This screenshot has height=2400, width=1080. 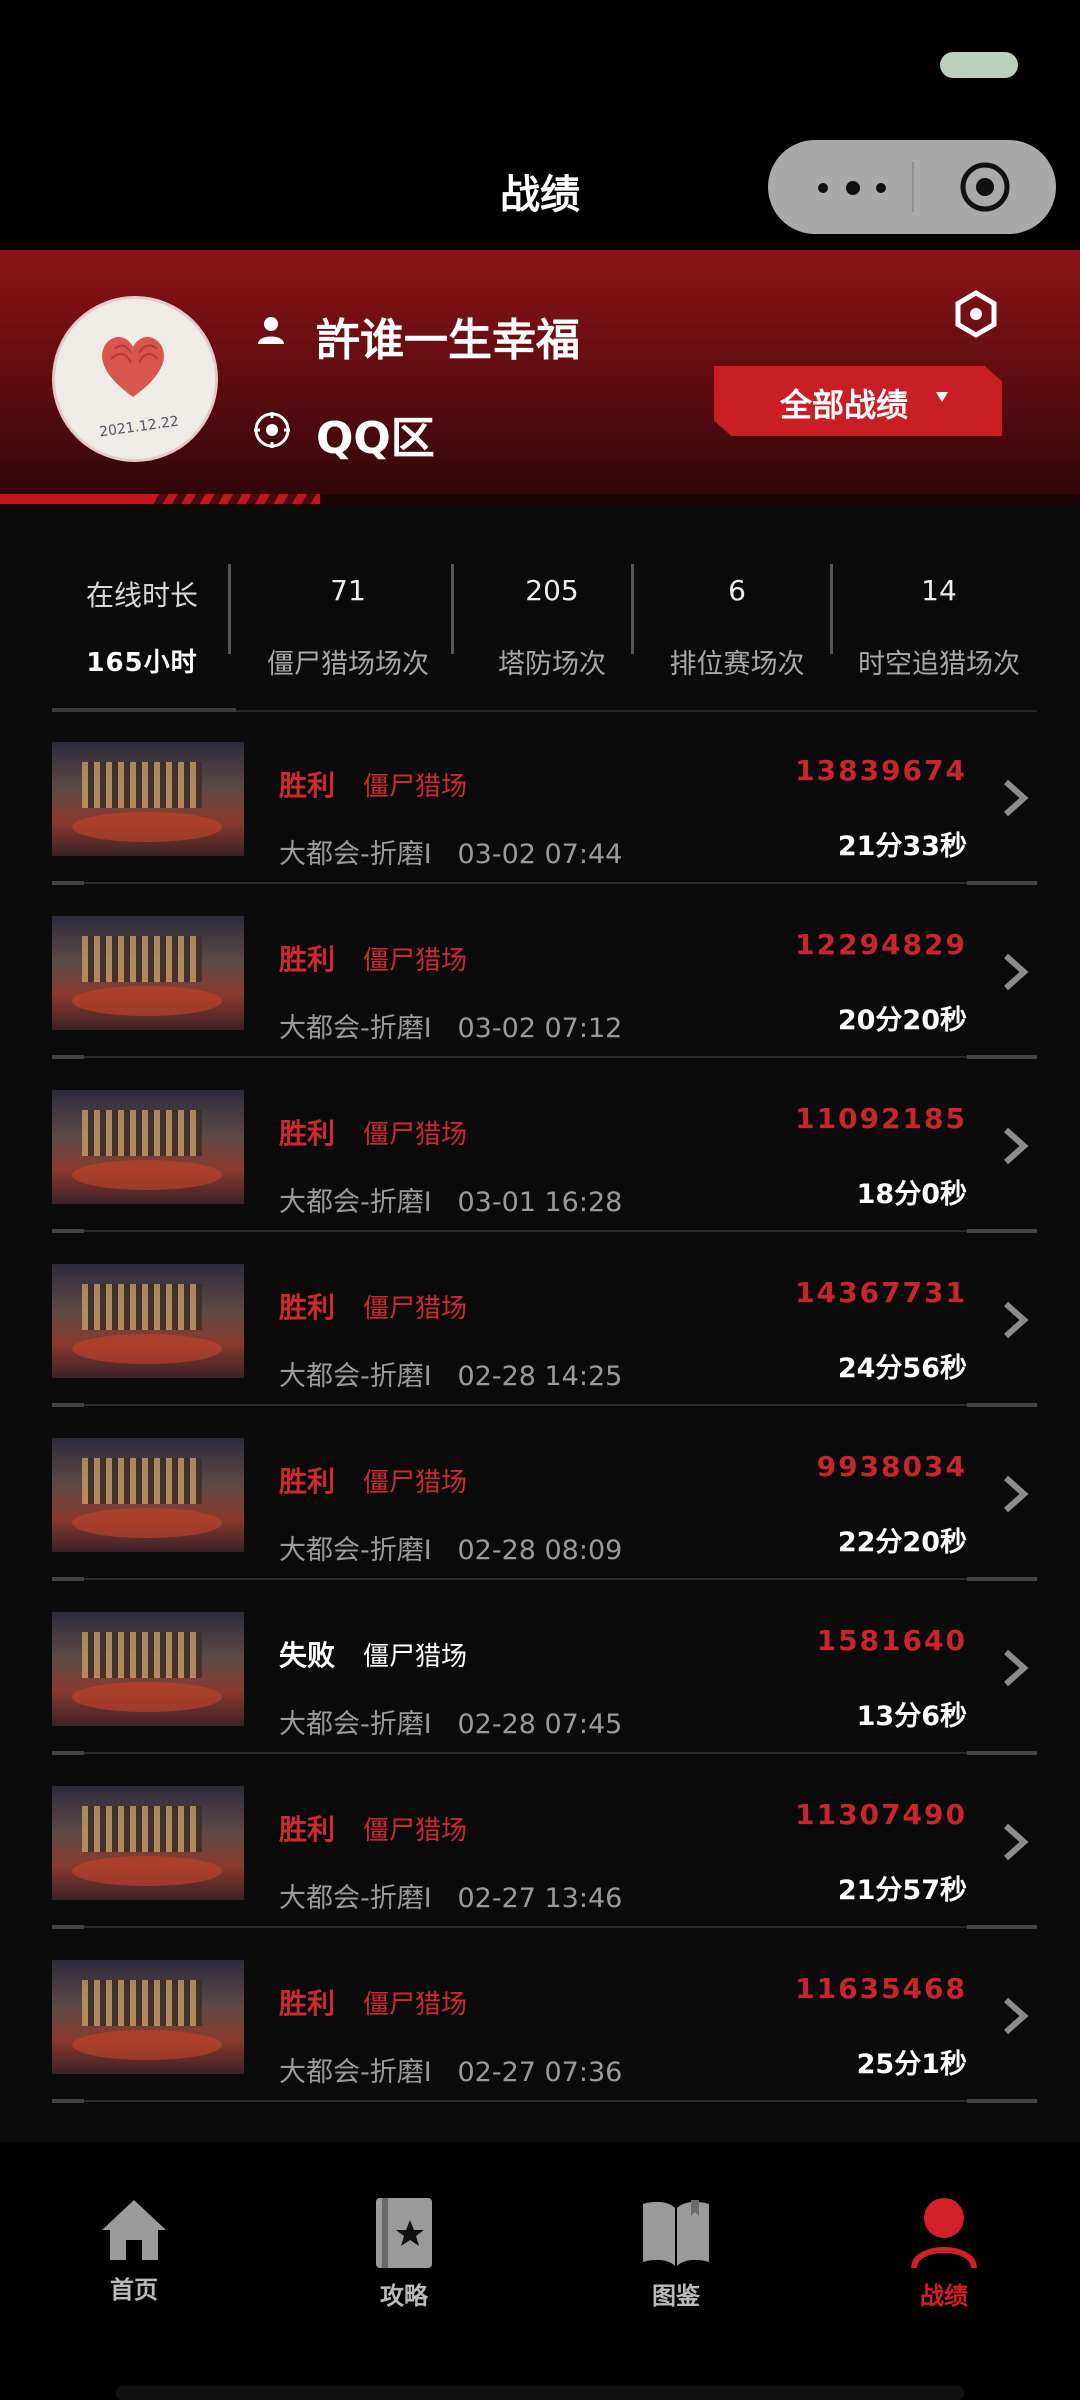 What do you see at coordinates (348, 625) in the screenshot?
I see `stat-zombie-hunt: 71 僵尸猎场场次` at bounding box center [348, 625].